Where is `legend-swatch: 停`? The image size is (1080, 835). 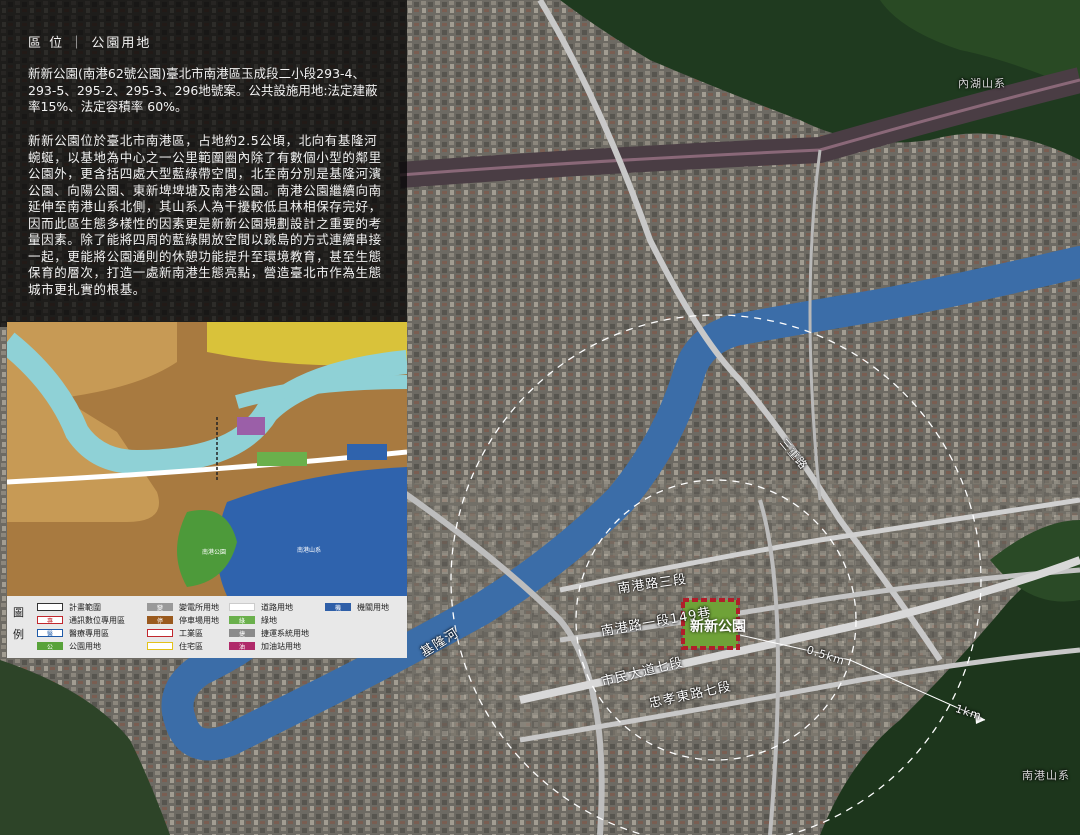 legend-swatch: 停 is located at coordinates (160, 620).